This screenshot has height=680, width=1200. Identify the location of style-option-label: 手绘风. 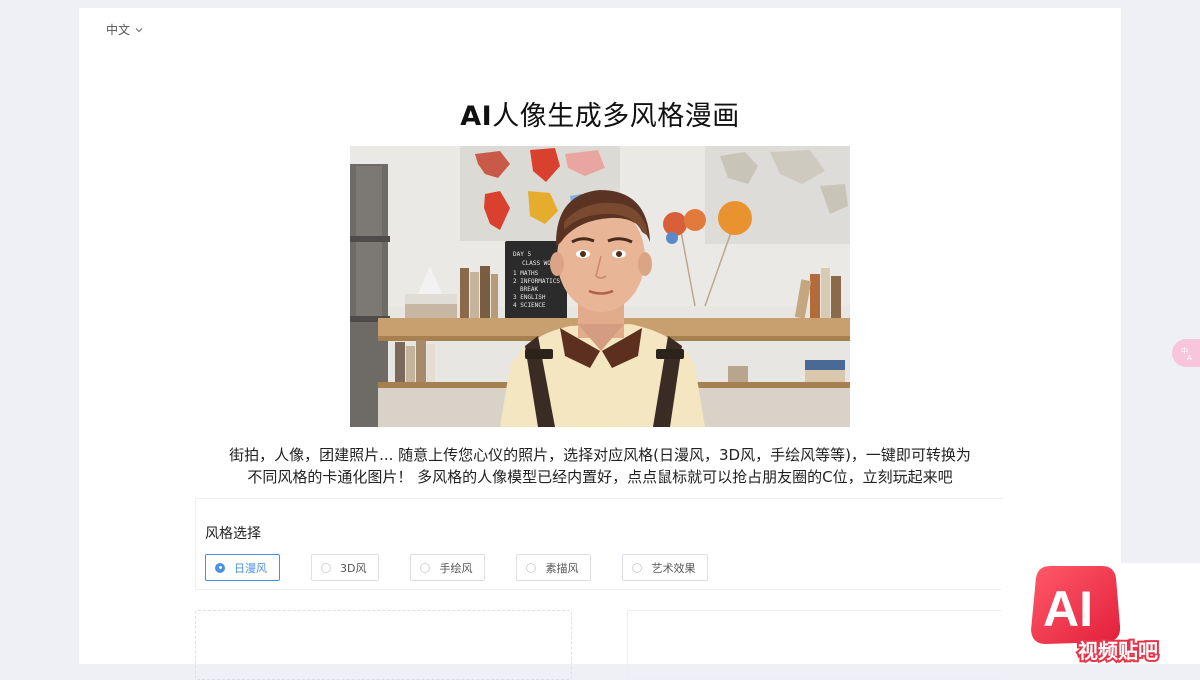
(456, 568).